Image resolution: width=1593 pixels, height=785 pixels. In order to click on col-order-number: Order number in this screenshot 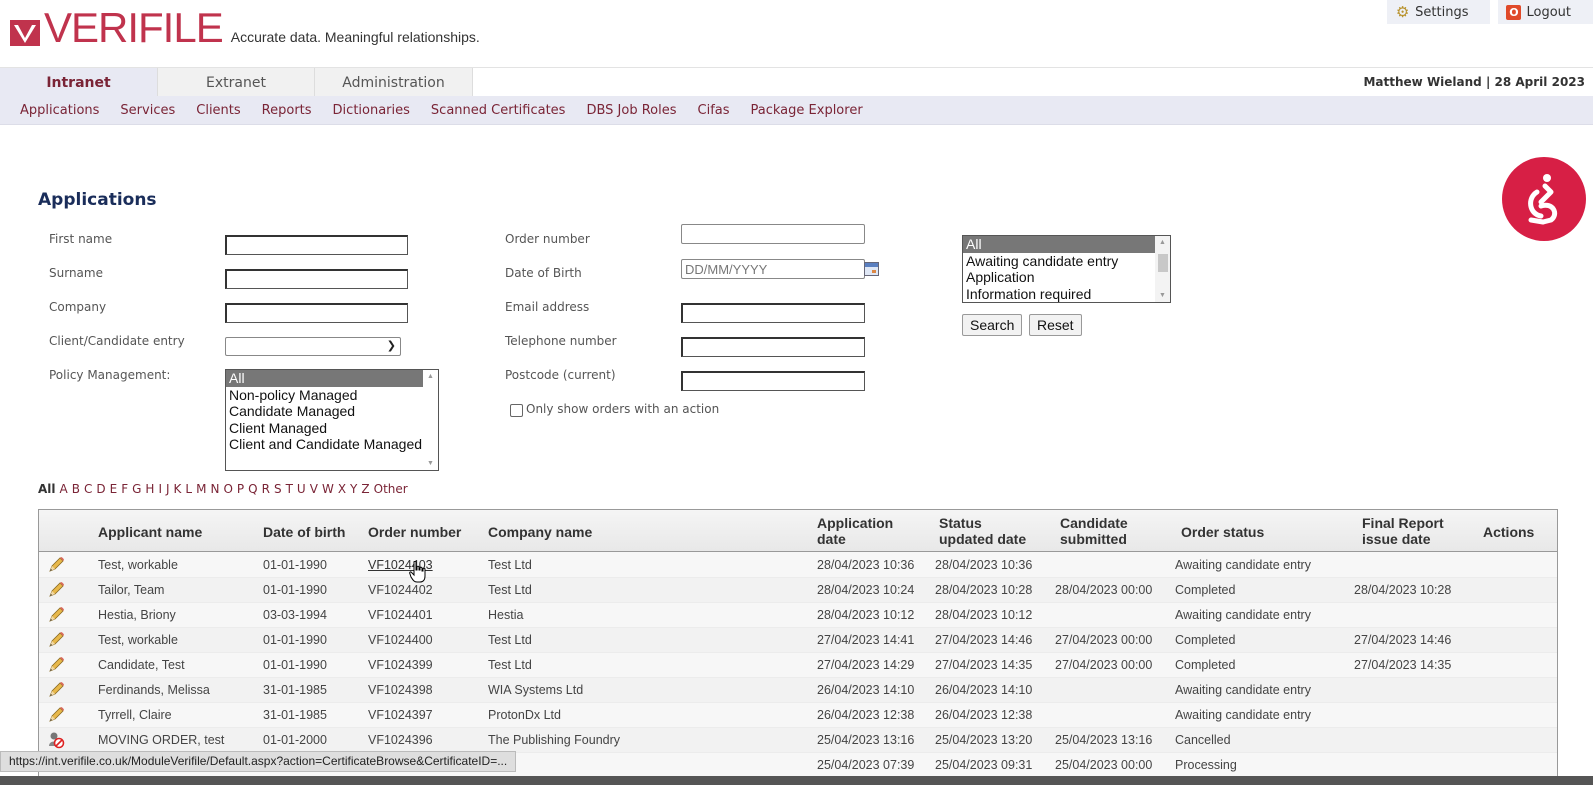, I will do `click(414, 532)`.